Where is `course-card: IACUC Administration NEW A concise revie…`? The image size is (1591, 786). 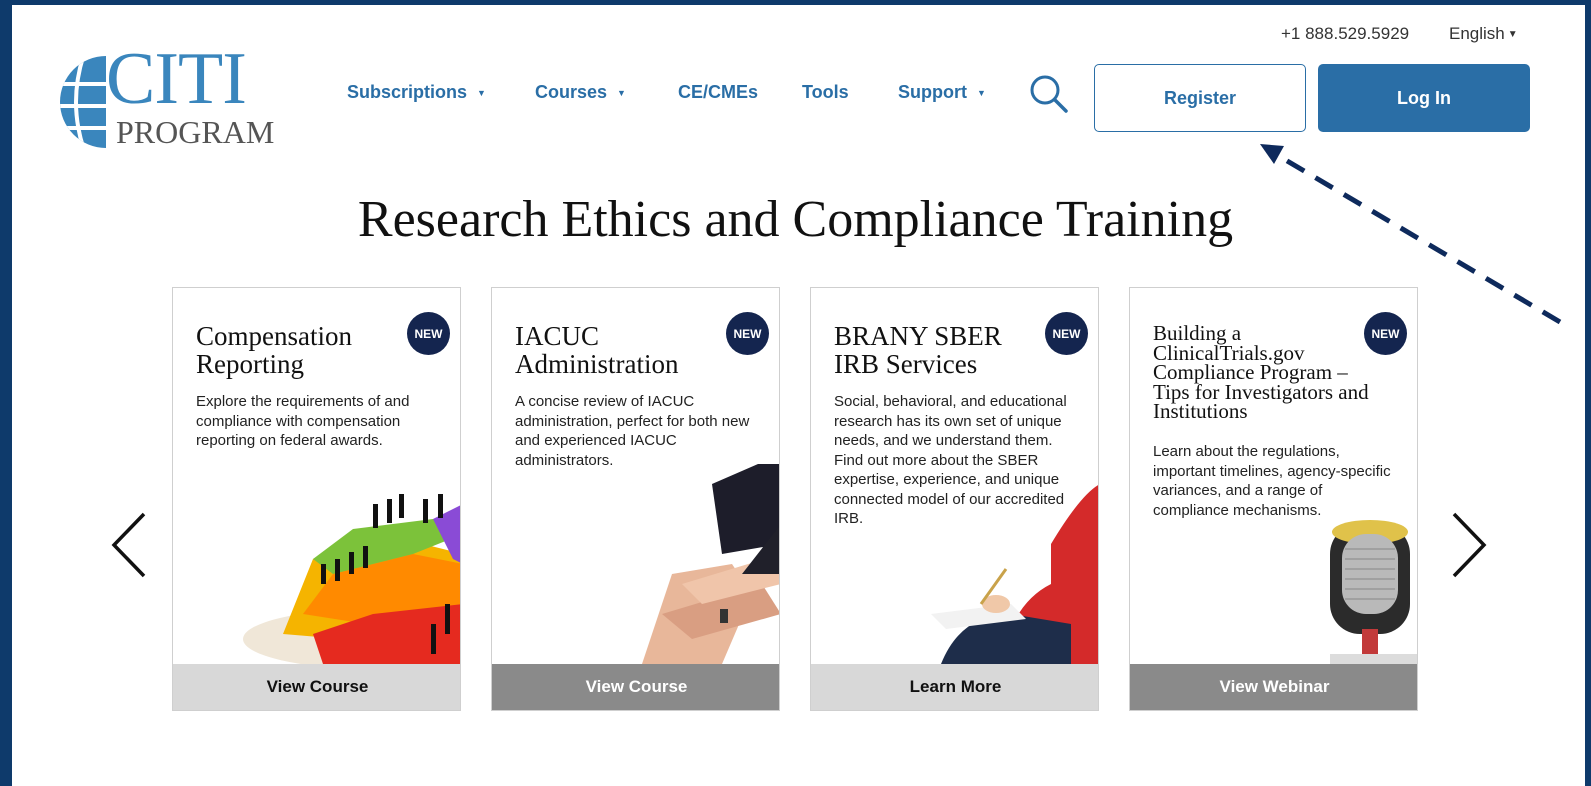
course-card: IACUC Administration NEW A concise revie… is located at coordinates (635, 499).